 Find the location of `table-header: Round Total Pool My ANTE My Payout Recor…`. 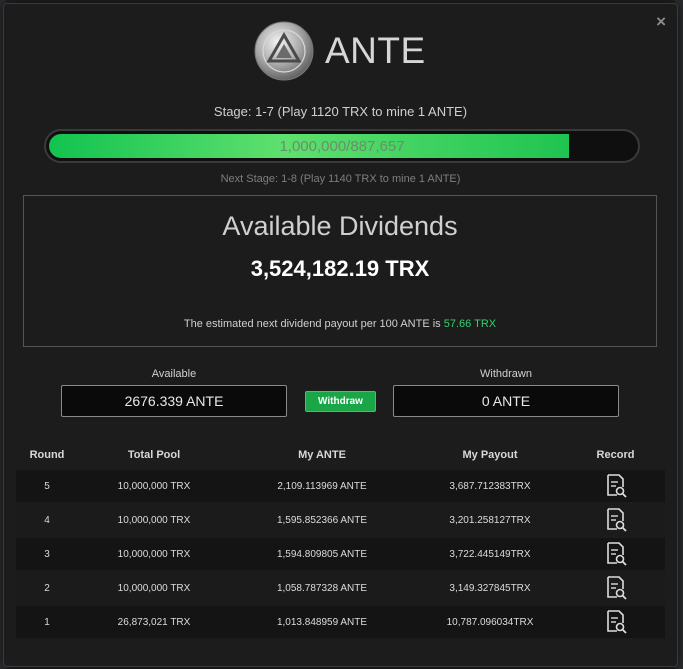

table-header: Round Total Pool My ANTE My Payout Recor… is located at coordinates (340, 455).